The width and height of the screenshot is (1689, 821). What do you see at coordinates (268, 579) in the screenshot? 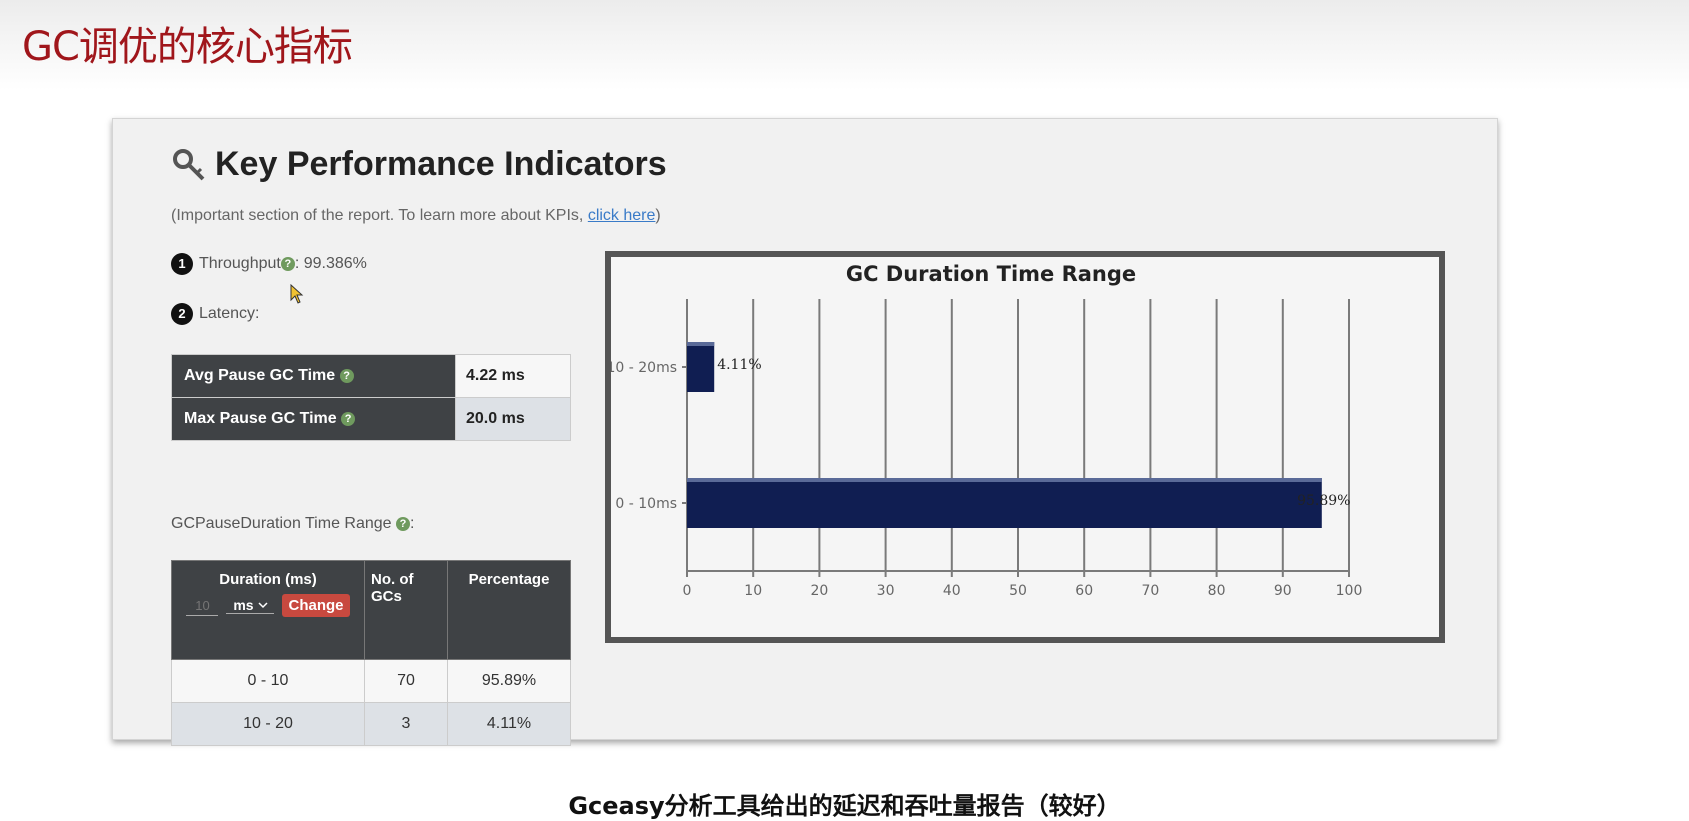
I see `duration-header-label: Duration (ms)` at bounding box center [268, 579].